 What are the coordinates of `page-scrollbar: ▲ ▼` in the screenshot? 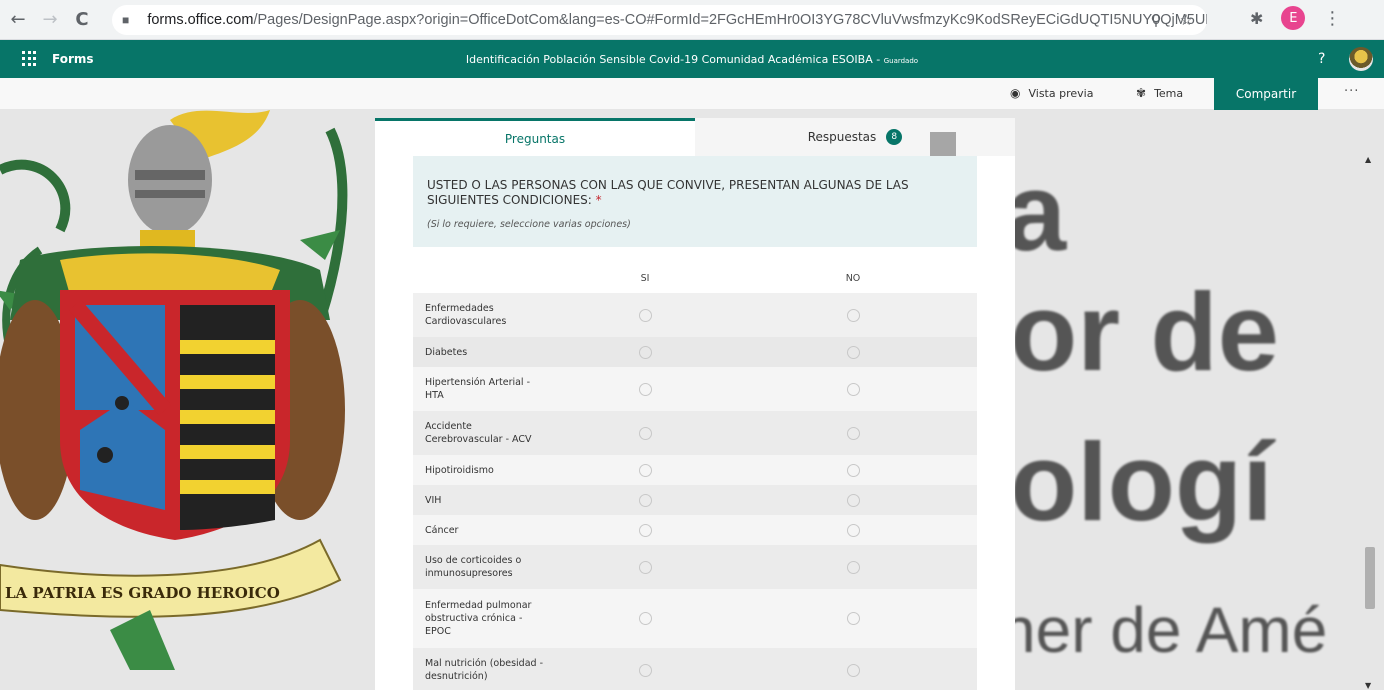 It's located at (1370, 422).